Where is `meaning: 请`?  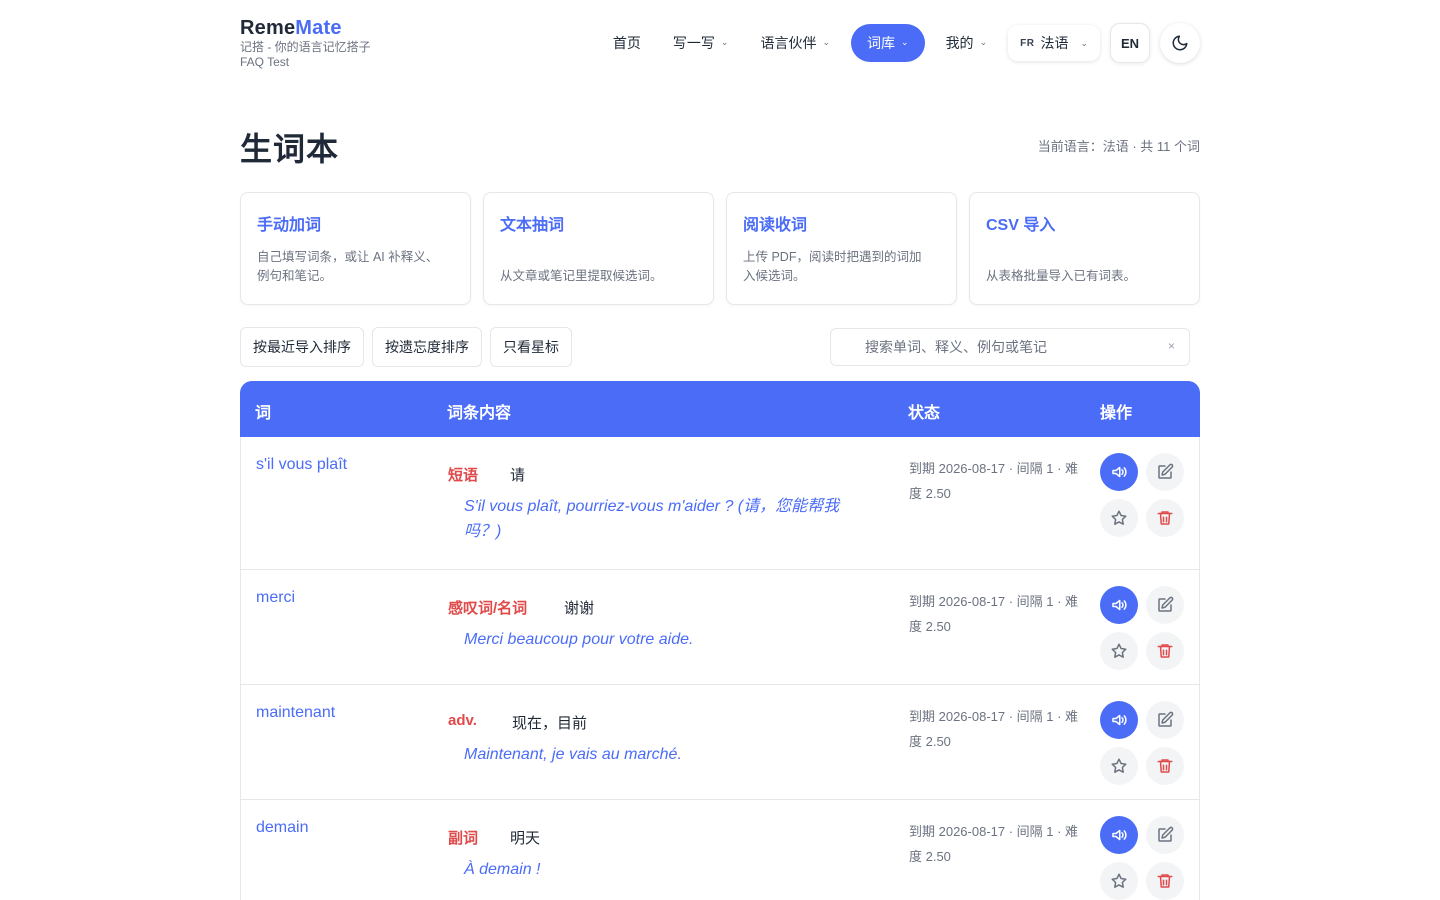 meaning: 请 is located at coordinates (518, 475).